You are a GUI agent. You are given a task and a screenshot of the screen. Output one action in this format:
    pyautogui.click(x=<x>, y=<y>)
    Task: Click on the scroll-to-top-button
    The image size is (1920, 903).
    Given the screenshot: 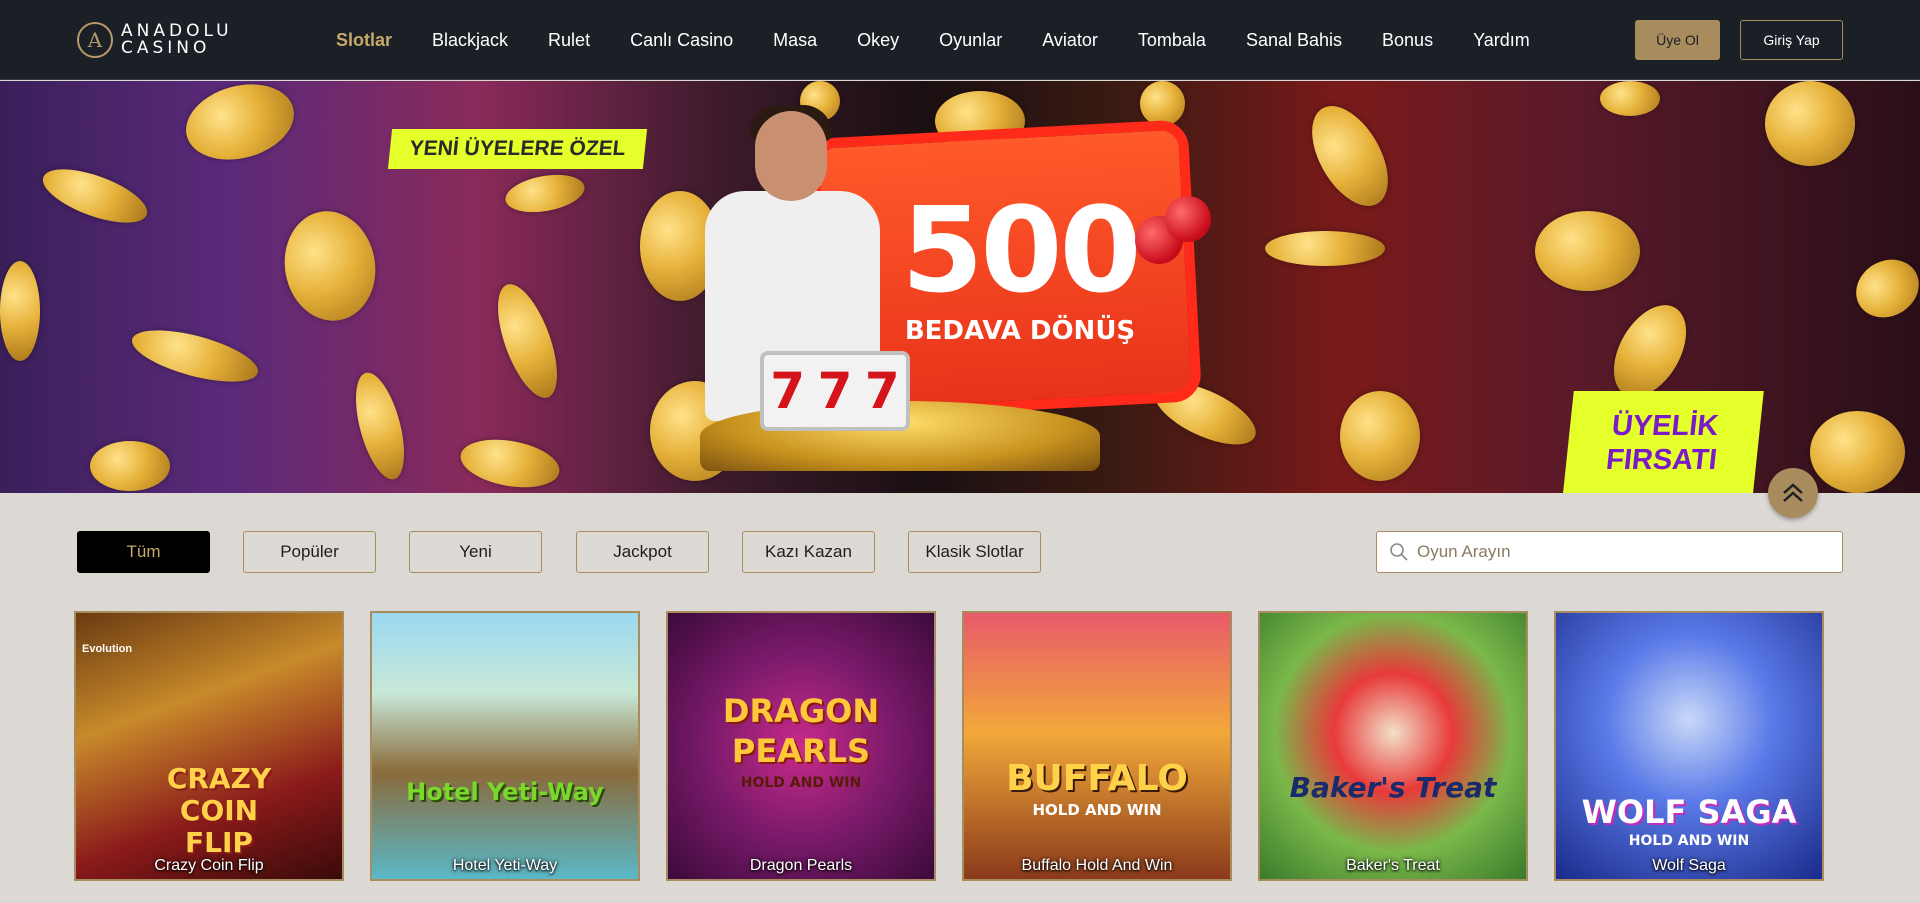 What is the action you would take?
    pyautogui.click(x=1793, y=493)
    